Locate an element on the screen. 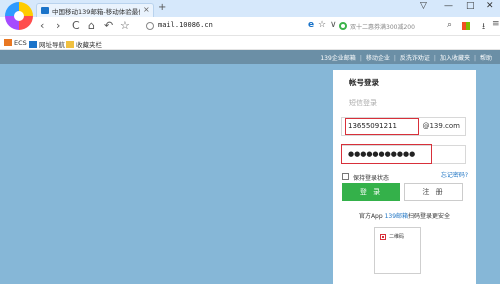  bookmark-ecs: ECS is located at coordinates (15, 43).